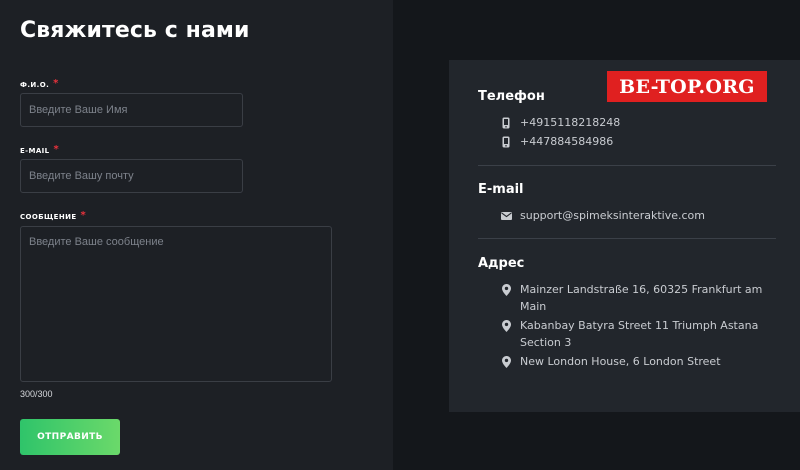 This screenshot has height=470, width=800. What do you see at coordinates (620, 361) in the screenshot?
I see `address-text: New London House, 6 London Street` at bounding box center [620, 361].